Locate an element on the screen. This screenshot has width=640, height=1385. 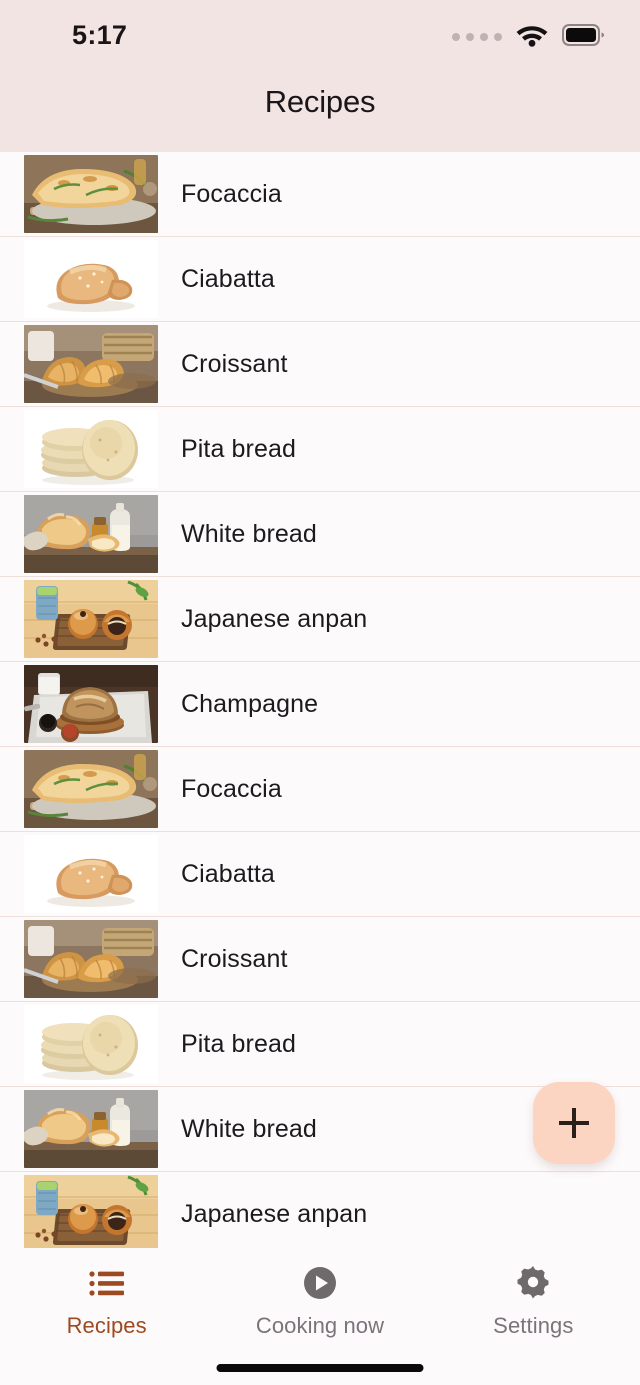
play-circle-icon is located at coordinates (320, 1283).